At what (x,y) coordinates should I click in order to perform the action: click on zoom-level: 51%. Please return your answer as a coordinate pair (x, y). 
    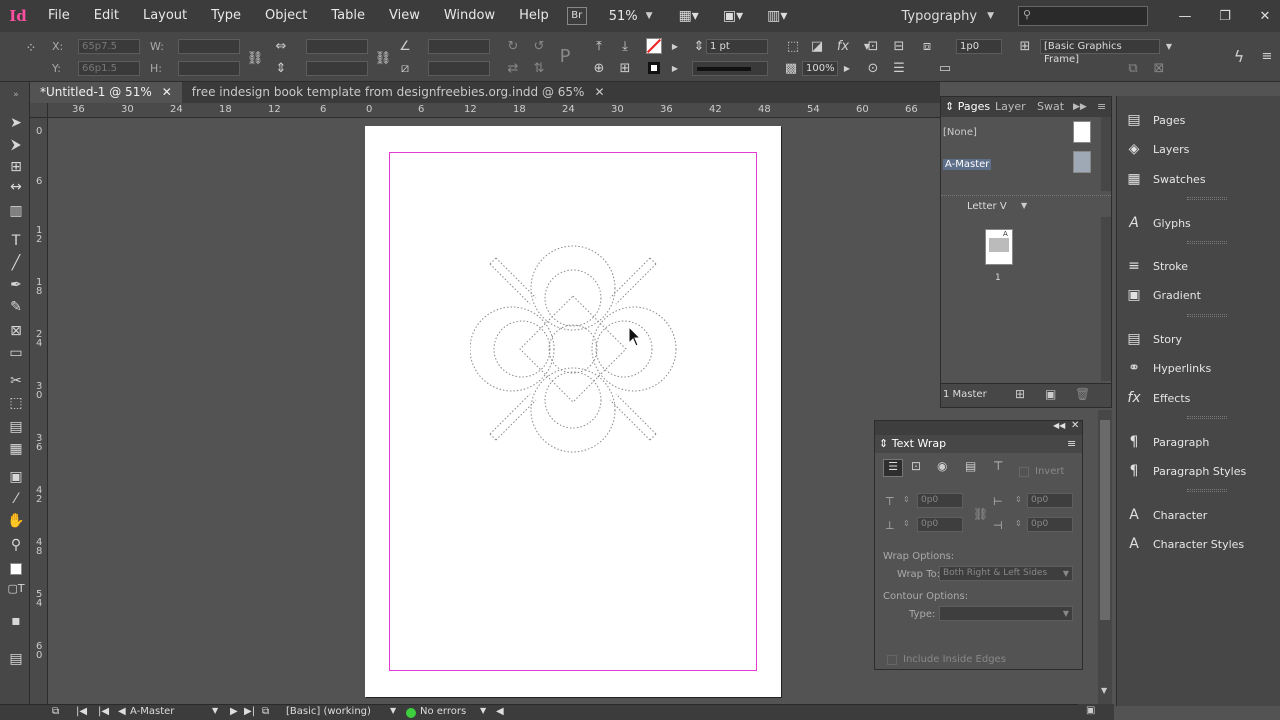
    Looking at the image, I should click on (623, 16).